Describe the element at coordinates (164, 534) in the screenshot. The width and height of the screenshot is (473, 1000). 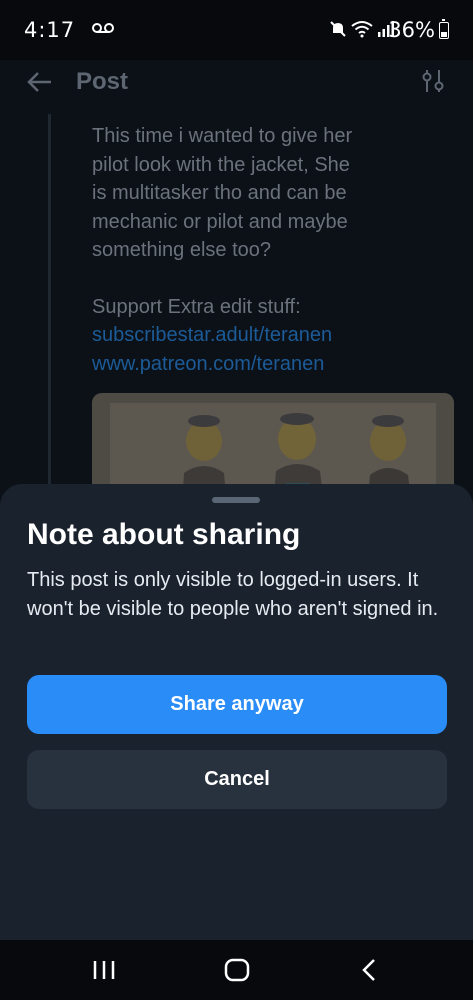
I see `sheet-title: Note about sharing` at that location.